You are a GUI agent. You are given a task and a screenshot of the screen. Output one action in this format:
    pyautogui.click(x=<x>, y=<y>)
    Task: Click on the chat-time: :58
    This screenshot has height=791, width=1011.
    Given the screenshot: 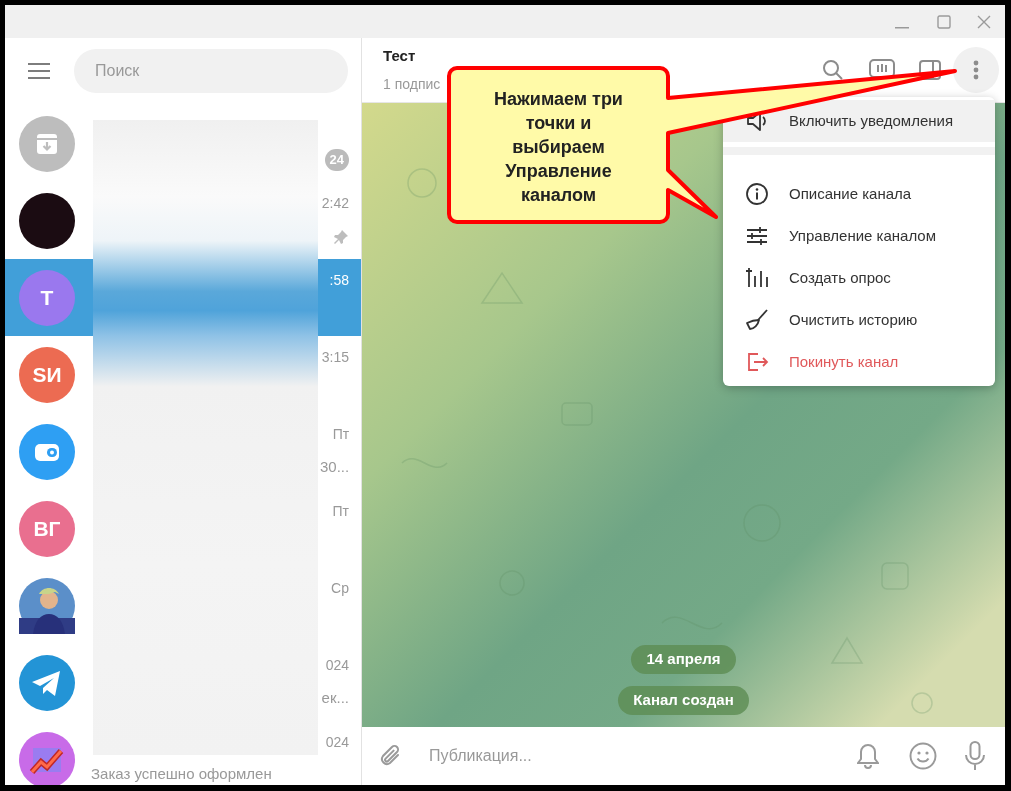 What is the action you would take?
    pyautogui.click(x=339, y=280)
    